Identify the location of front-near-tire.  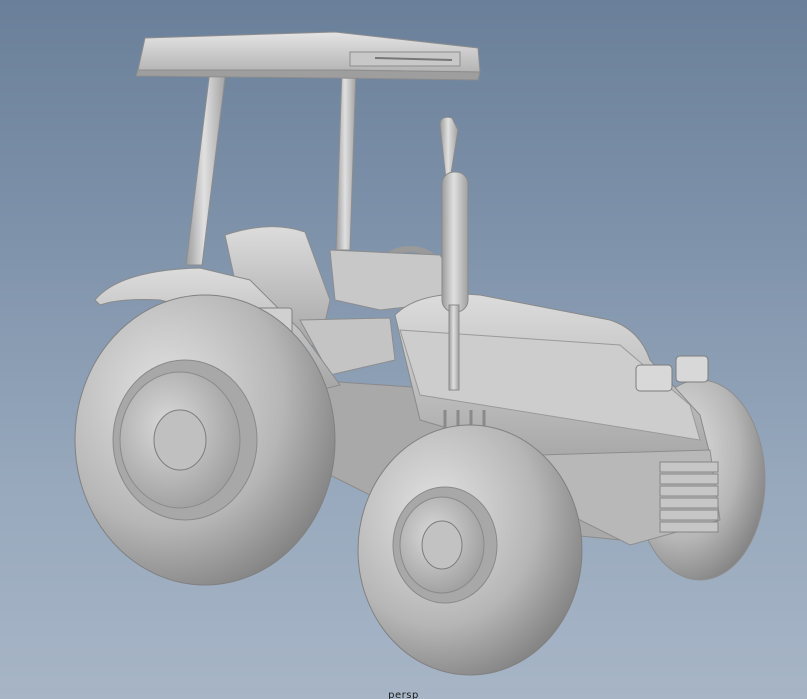
(470, 550).